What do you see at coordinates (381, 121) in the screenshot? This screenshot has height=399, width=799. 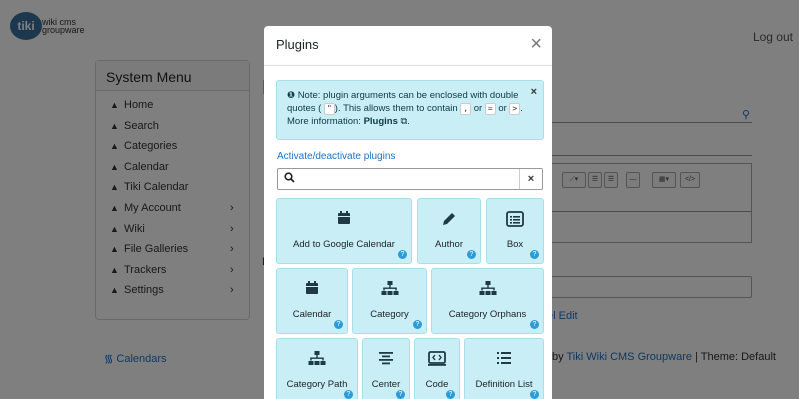 I see `plugins-doc-link: Plugins` at bounding box center [381, 121].